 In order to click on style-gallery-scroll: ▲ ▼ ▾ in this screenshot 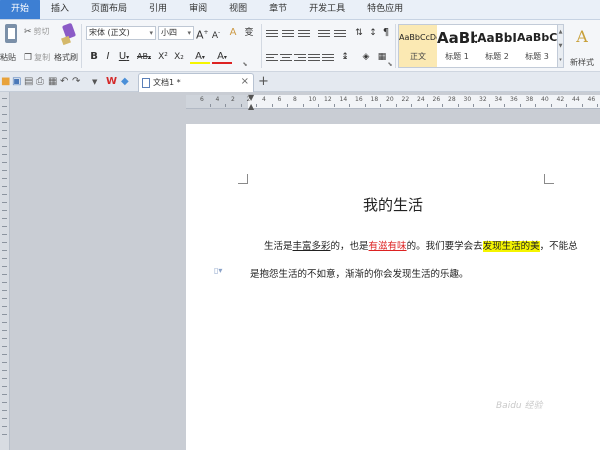, I will do `click(561, 46)`.